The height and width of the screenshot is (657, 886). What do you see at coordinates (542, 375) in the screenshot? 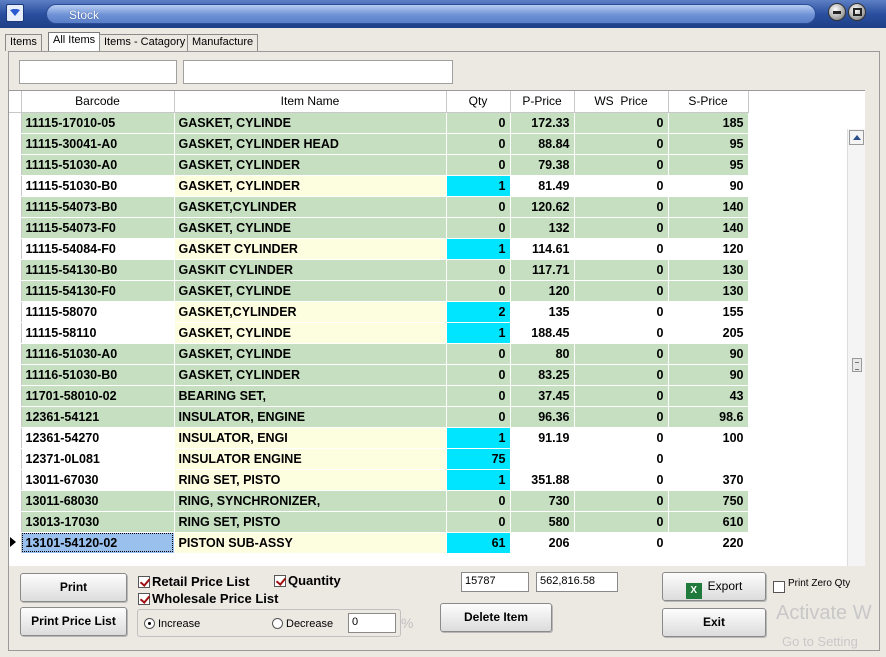
I see `p-price-cell: 83.25` at bounding box center [542, 375].